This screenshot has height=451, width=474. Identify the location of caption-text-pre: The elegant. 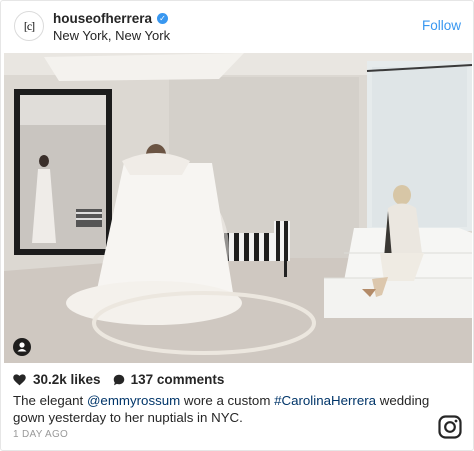
(50, 400).